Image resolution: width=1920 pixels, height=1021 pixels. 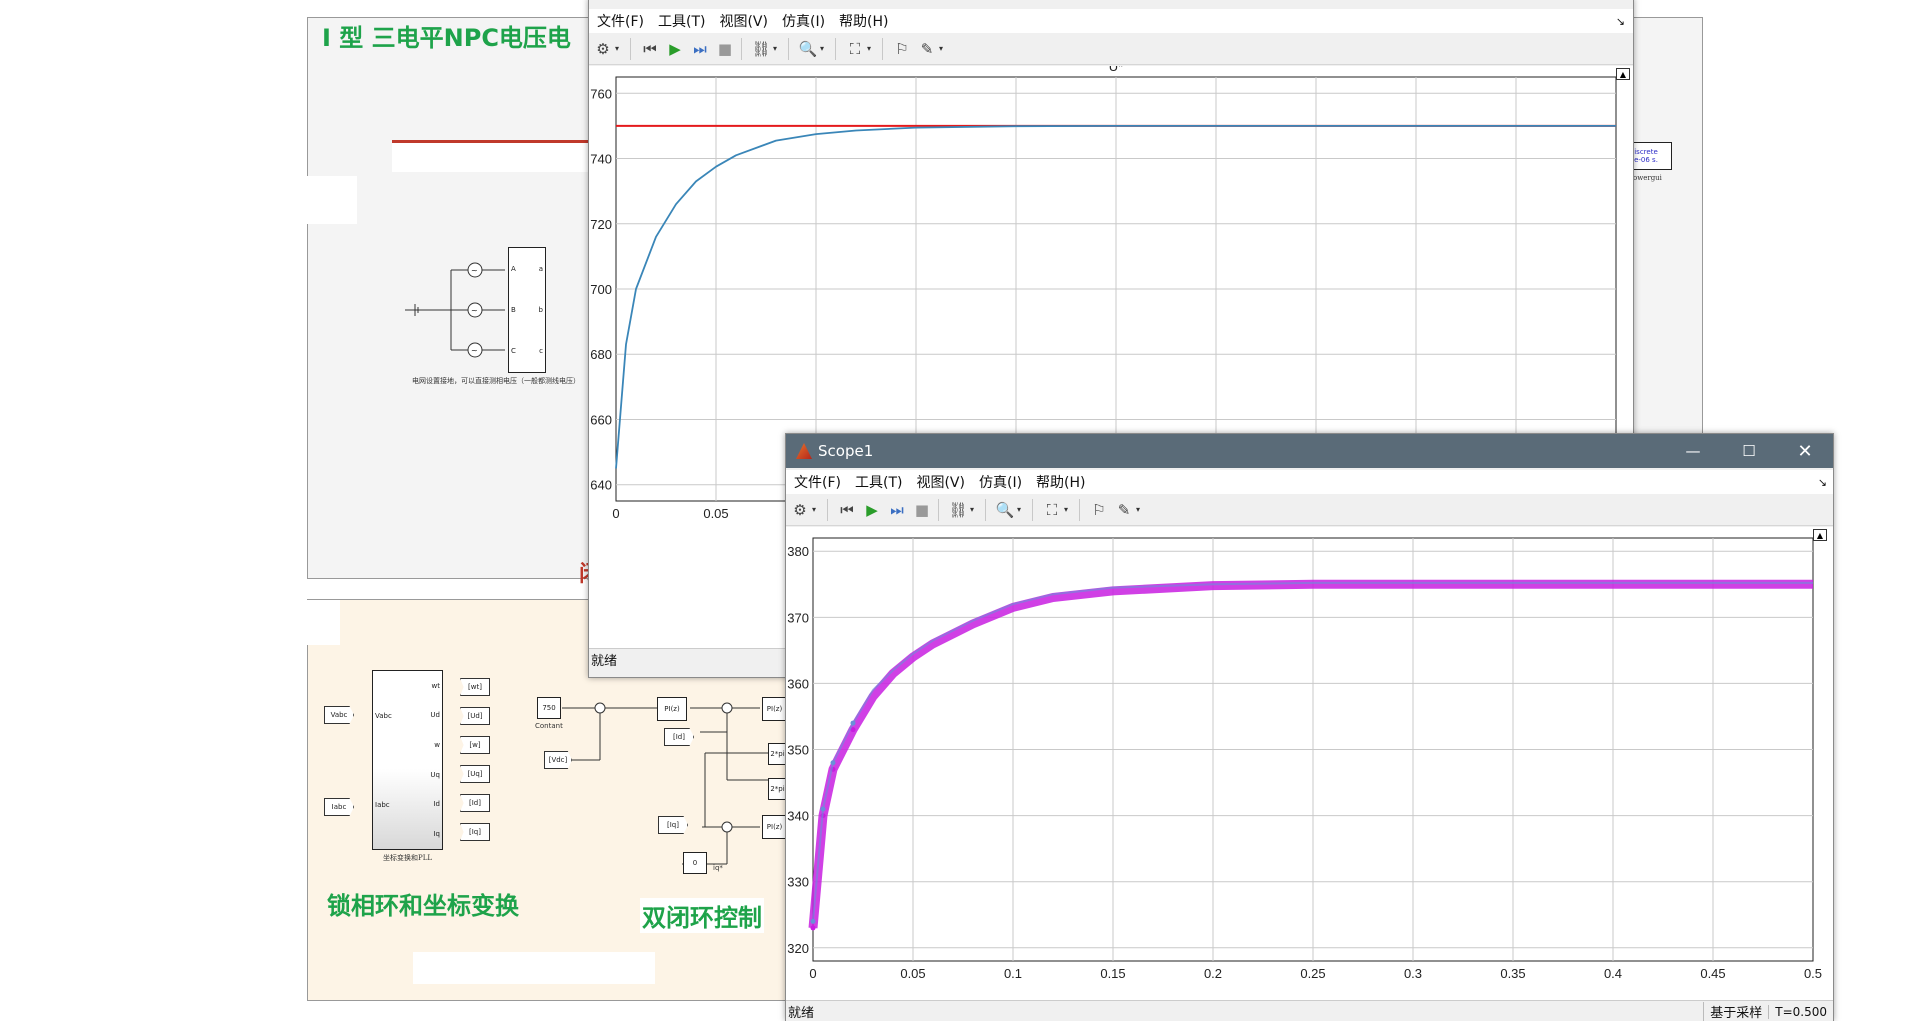 What do you see at coordinates (1512, 973) in the screenshot?
I see `x-tick-label: 0.35` at bounding box center [1512, 973].